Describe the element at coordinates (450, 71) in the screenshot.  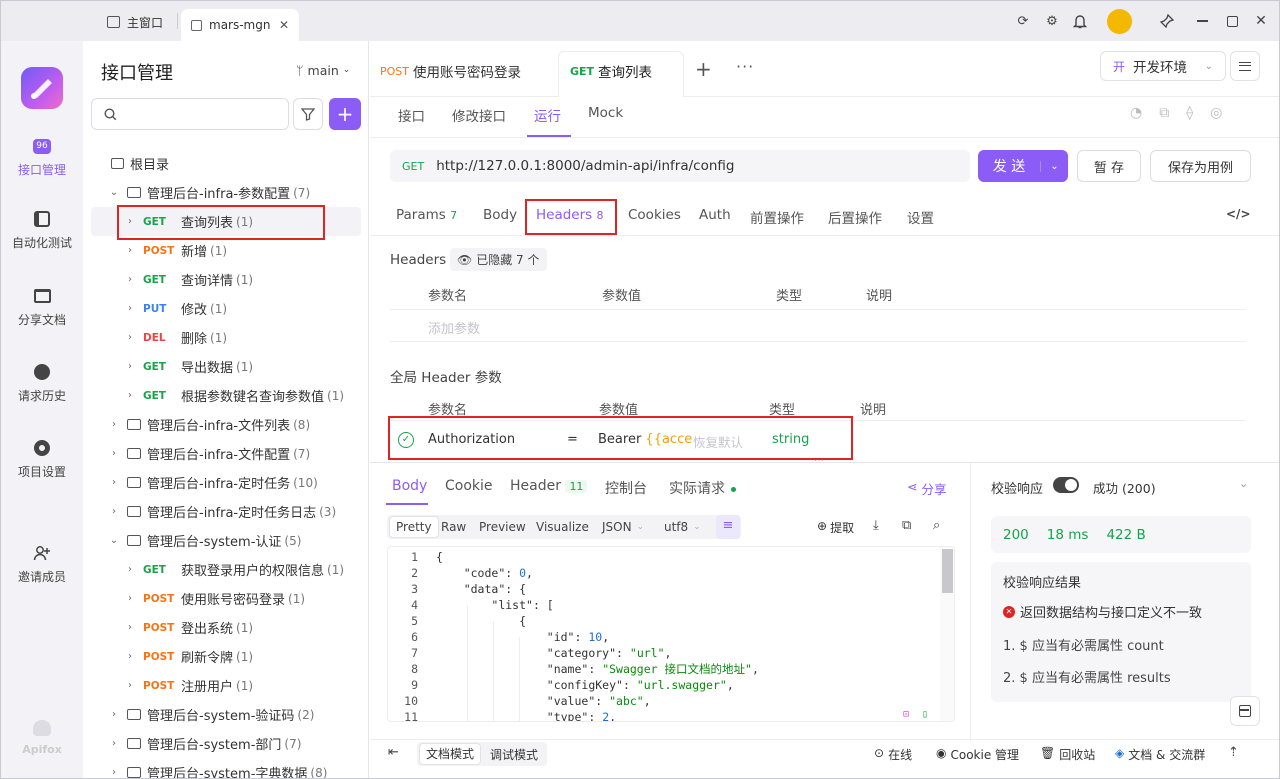
I see `doc-tab-login: POST 使用账号密码登录` at that location.